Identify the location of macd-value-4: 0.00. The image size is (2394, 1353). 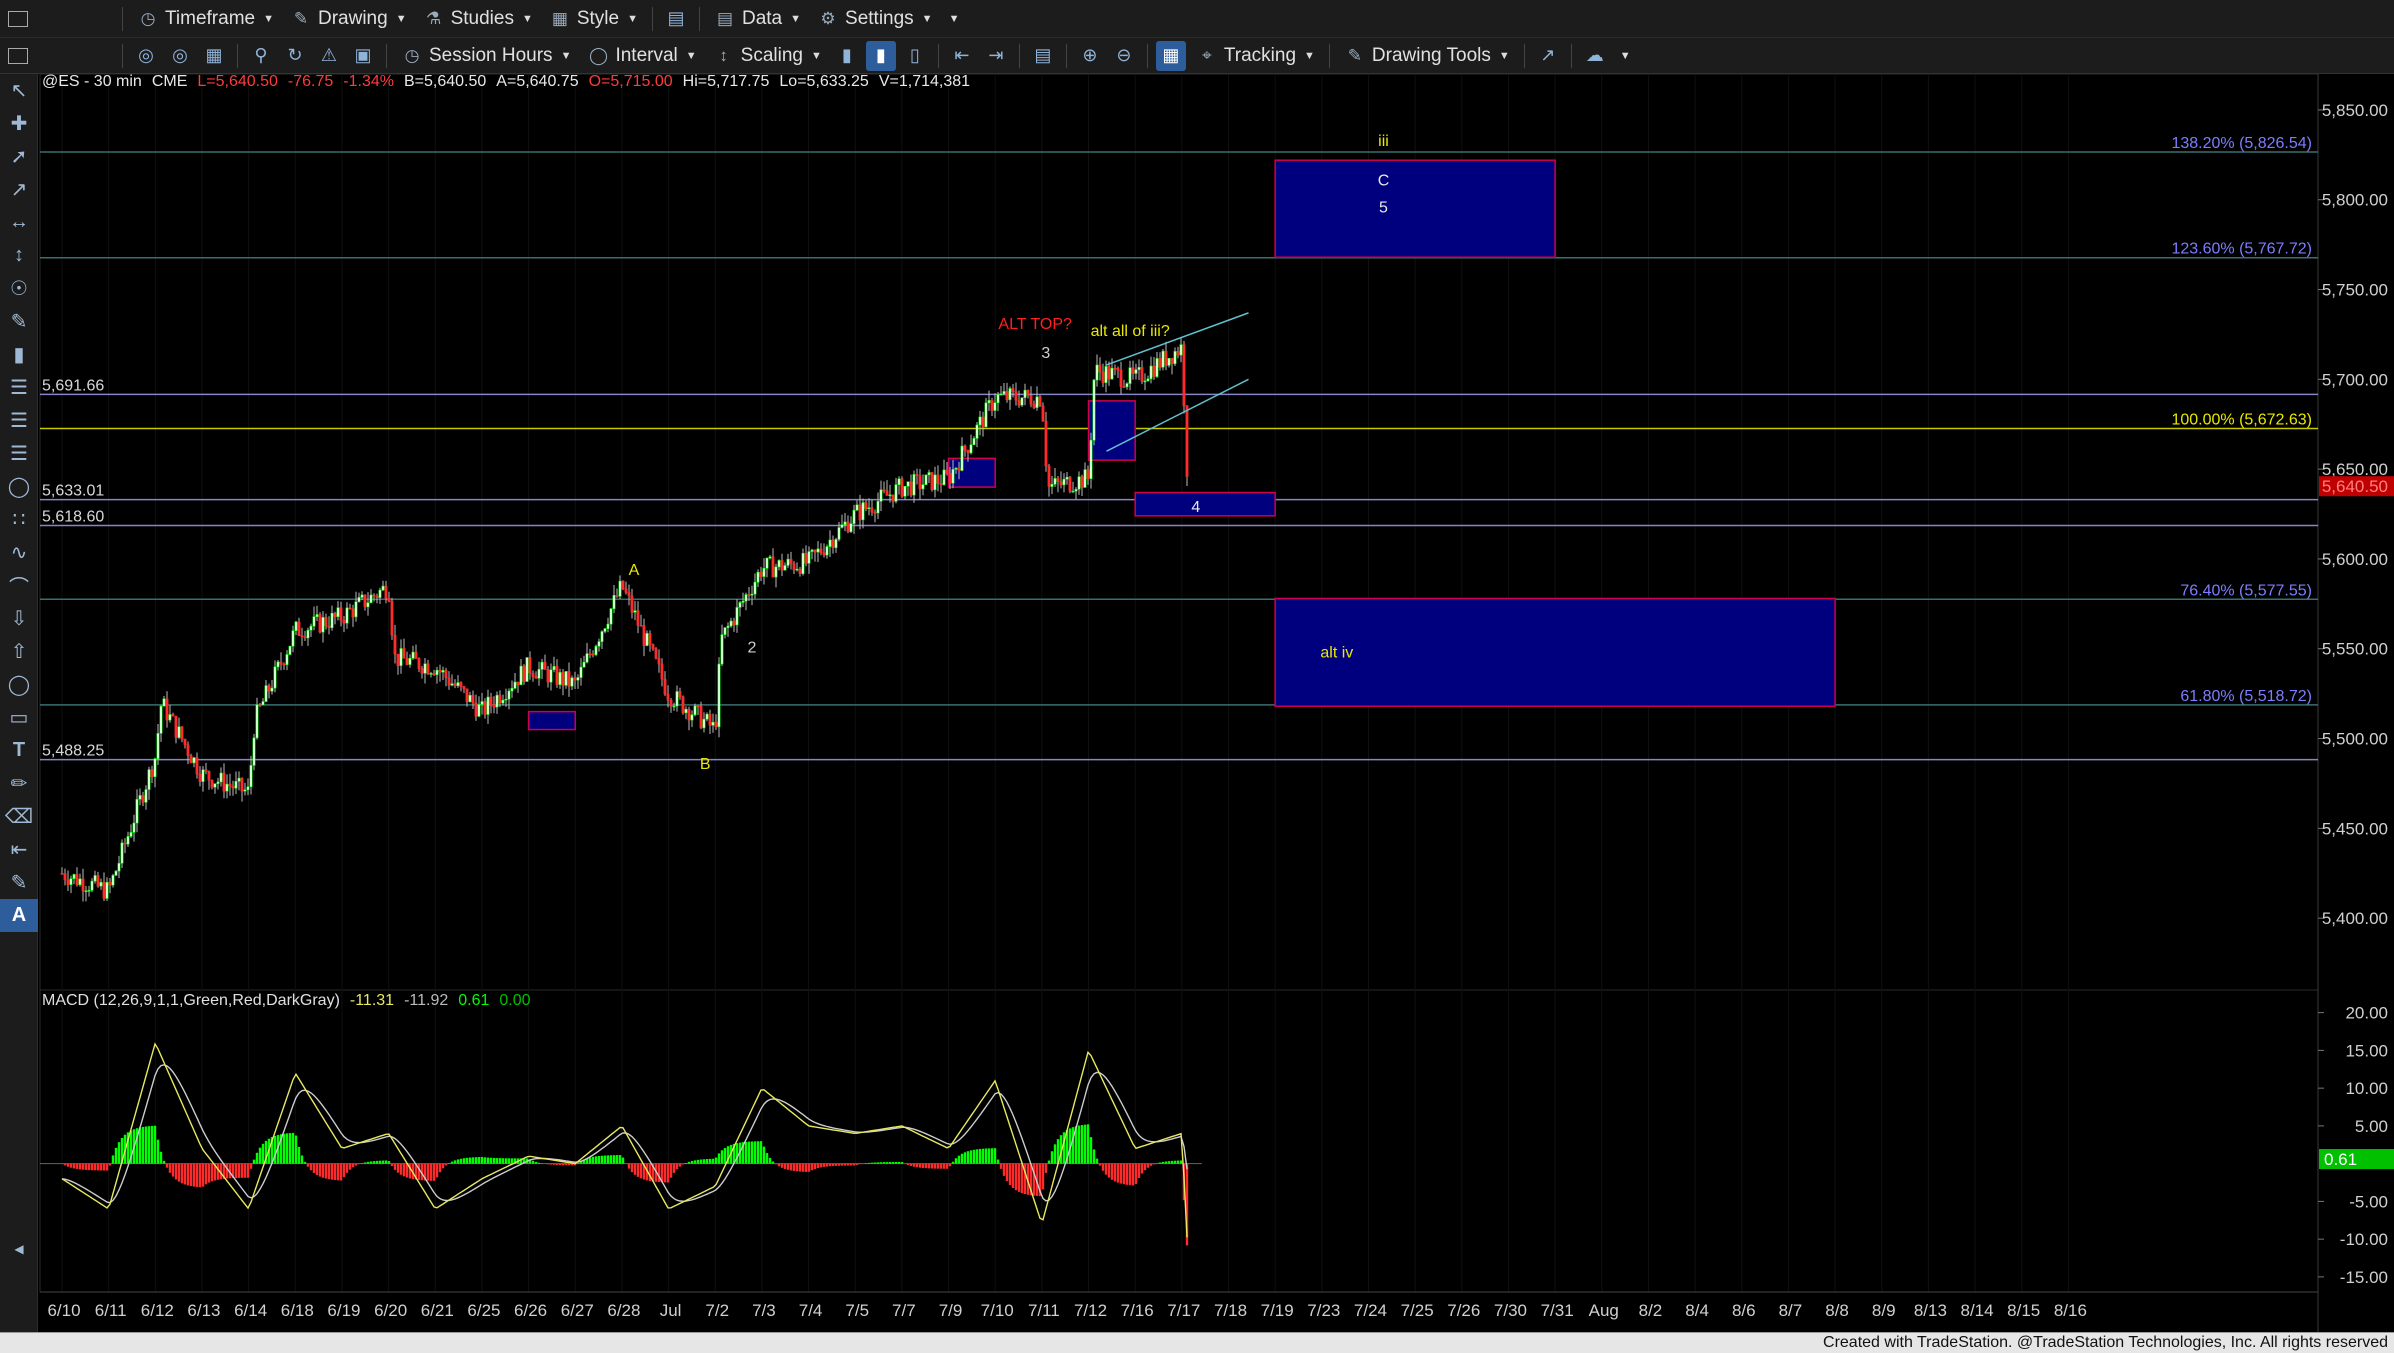
(515, 1000).